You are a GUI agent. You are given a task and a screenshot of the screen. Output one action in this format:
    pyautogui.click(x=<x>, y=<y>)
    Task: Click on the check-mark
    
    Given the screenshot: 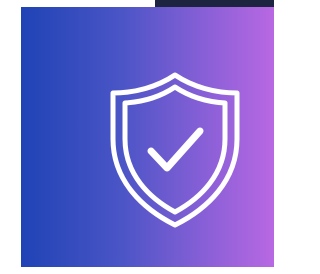 What is the action you would take?
    pyautogui.click(x=175, y=149)
    